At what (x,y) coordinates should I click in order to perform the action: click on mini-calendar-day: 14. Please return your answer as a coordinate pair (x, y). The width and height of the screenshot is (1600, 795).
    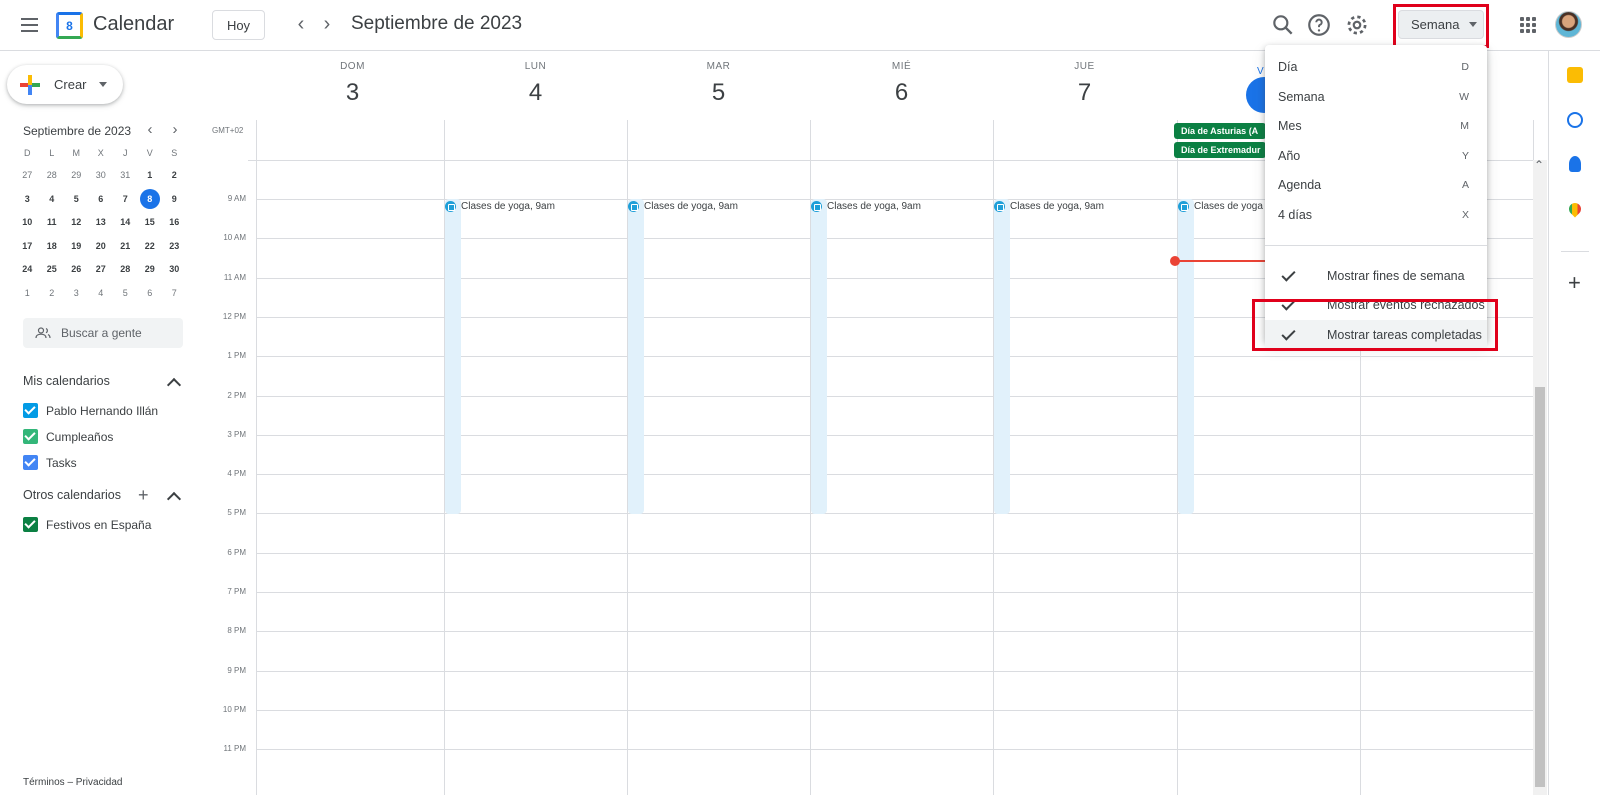
    Looking at the image, I should click on (125, 223).